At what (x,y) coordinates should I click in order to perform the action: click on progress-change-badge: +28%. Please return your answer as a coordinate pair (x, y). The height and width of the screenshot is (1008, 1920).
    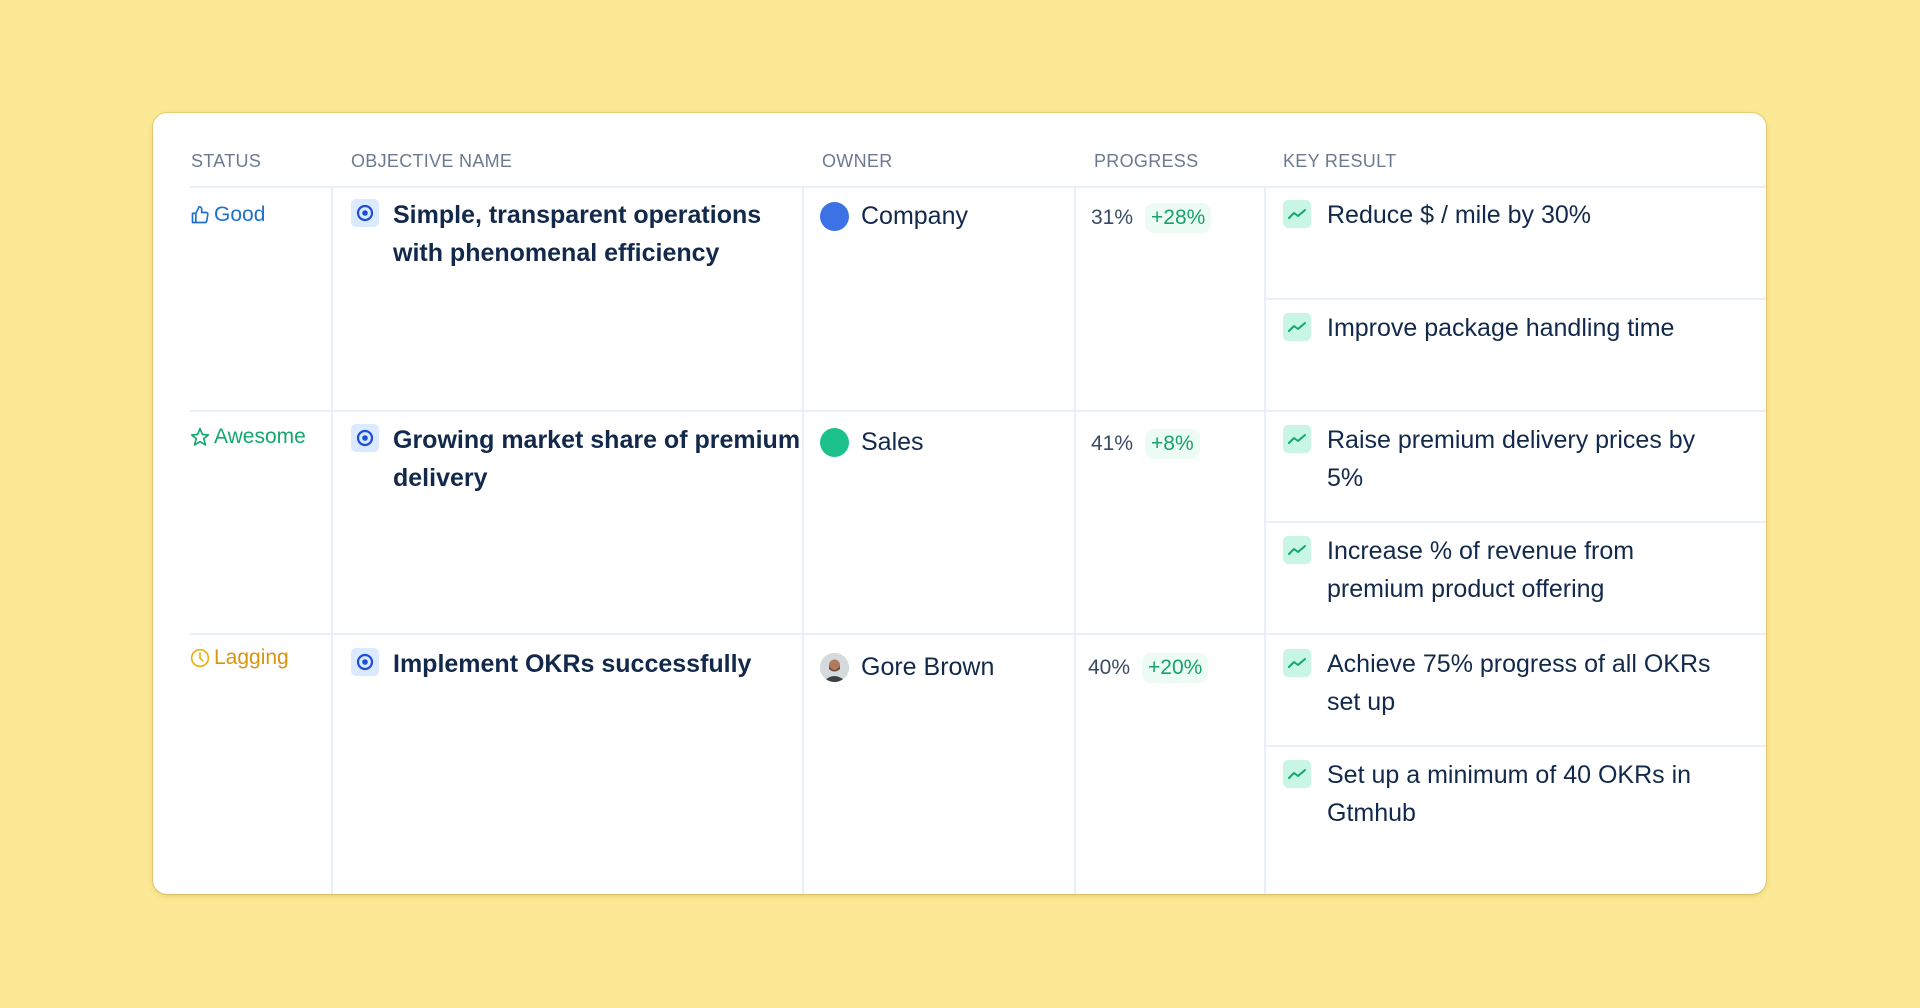
    Looking at the image, I should click on (1178, 218).